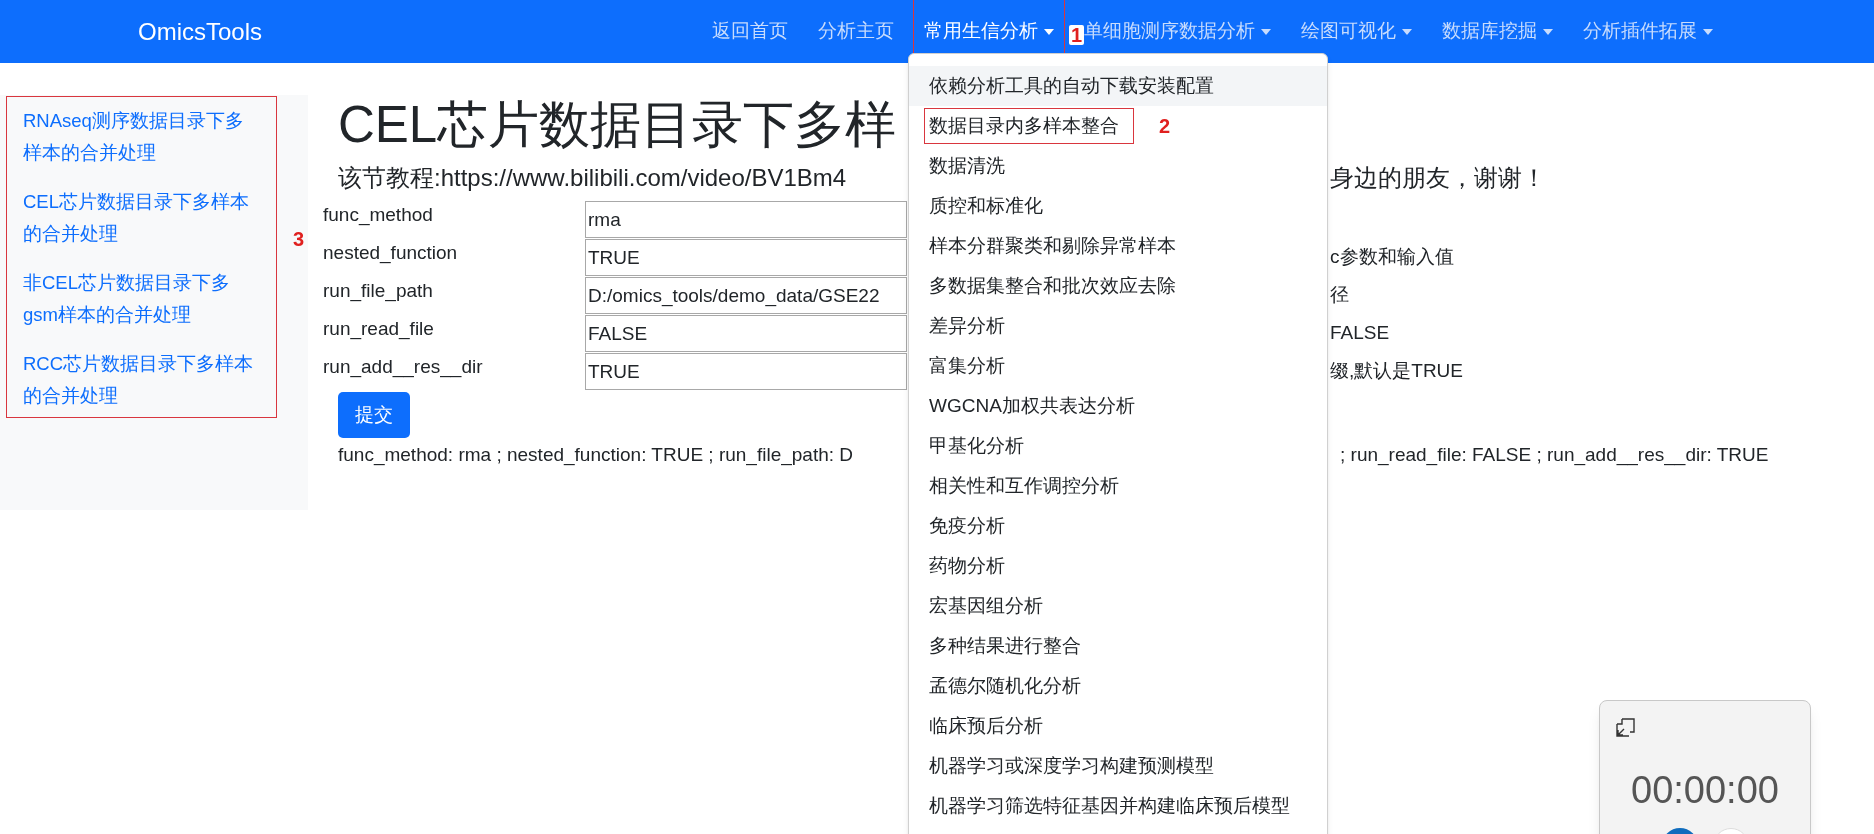  Describe the element at coordinates (1118, 366) in the screenshot. I see `dropdown-item: 富集分析` at that location.